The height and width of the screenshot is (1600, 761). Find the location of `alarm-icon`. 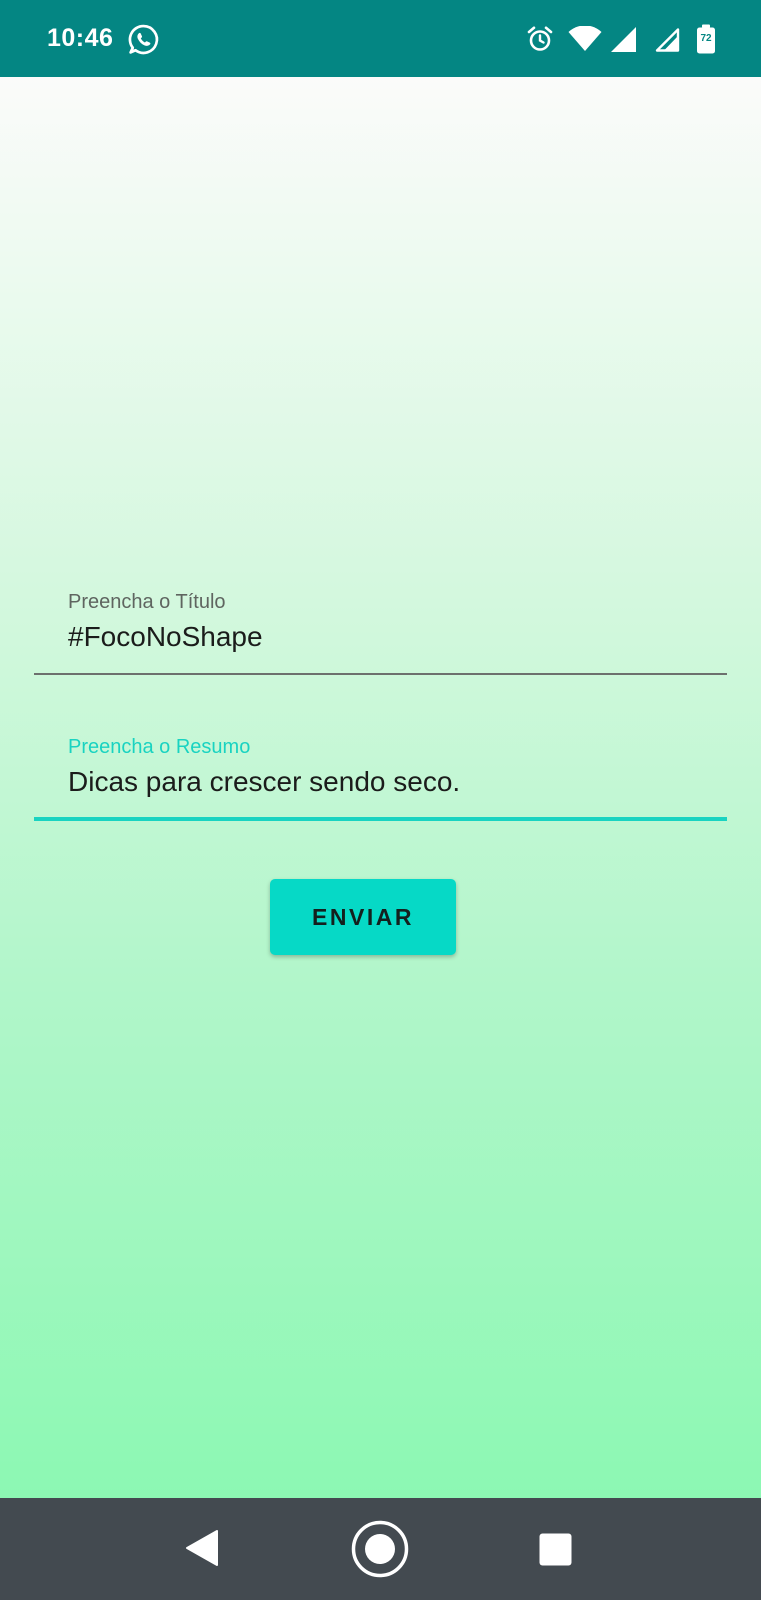

alarm-icon is located at coordinates (540, 38).